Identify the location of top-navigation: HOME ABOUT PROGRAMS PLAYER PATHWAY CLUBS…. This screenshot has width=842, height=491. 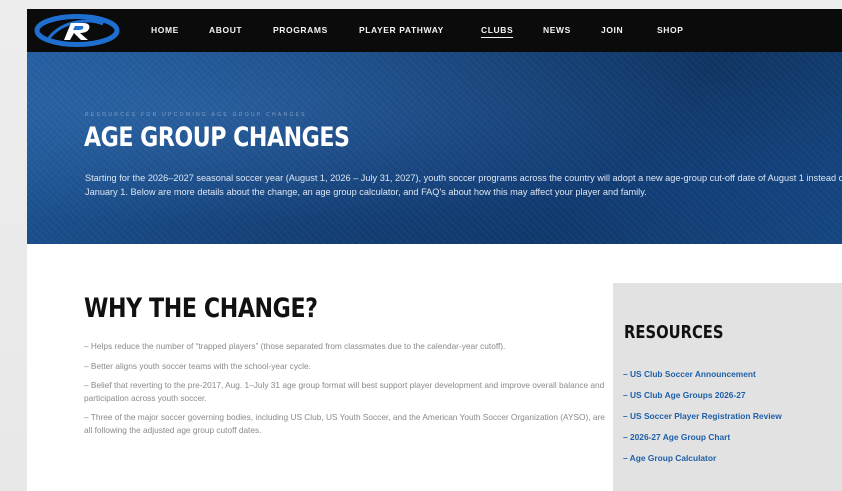
(434, 30).